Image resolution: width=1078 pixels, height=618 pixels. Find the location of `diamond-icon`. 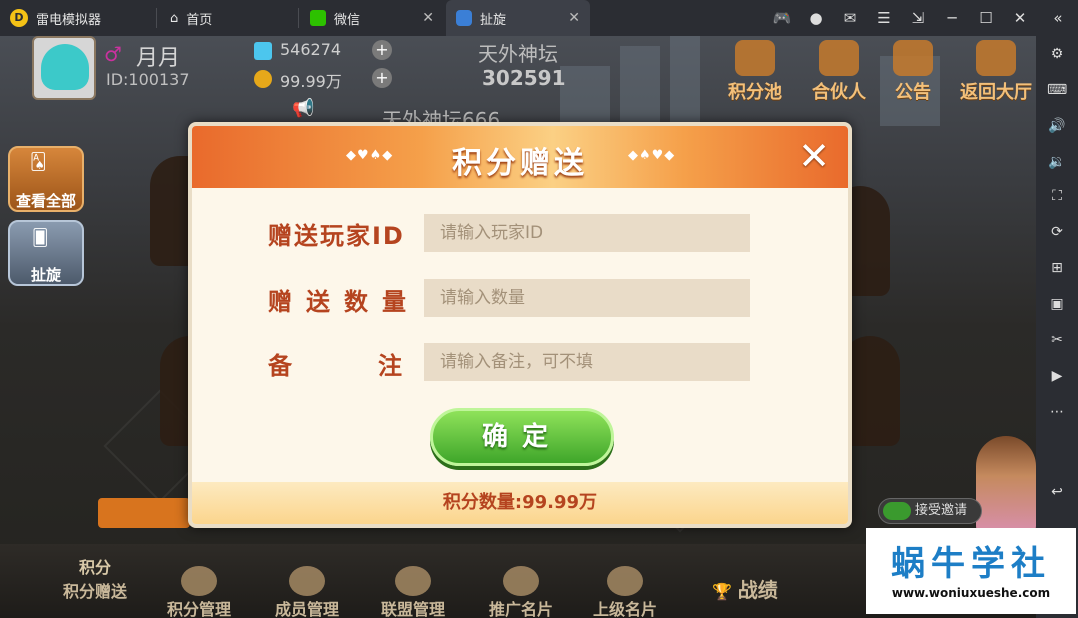

diamond-icon is located at coordinates (263, 51).